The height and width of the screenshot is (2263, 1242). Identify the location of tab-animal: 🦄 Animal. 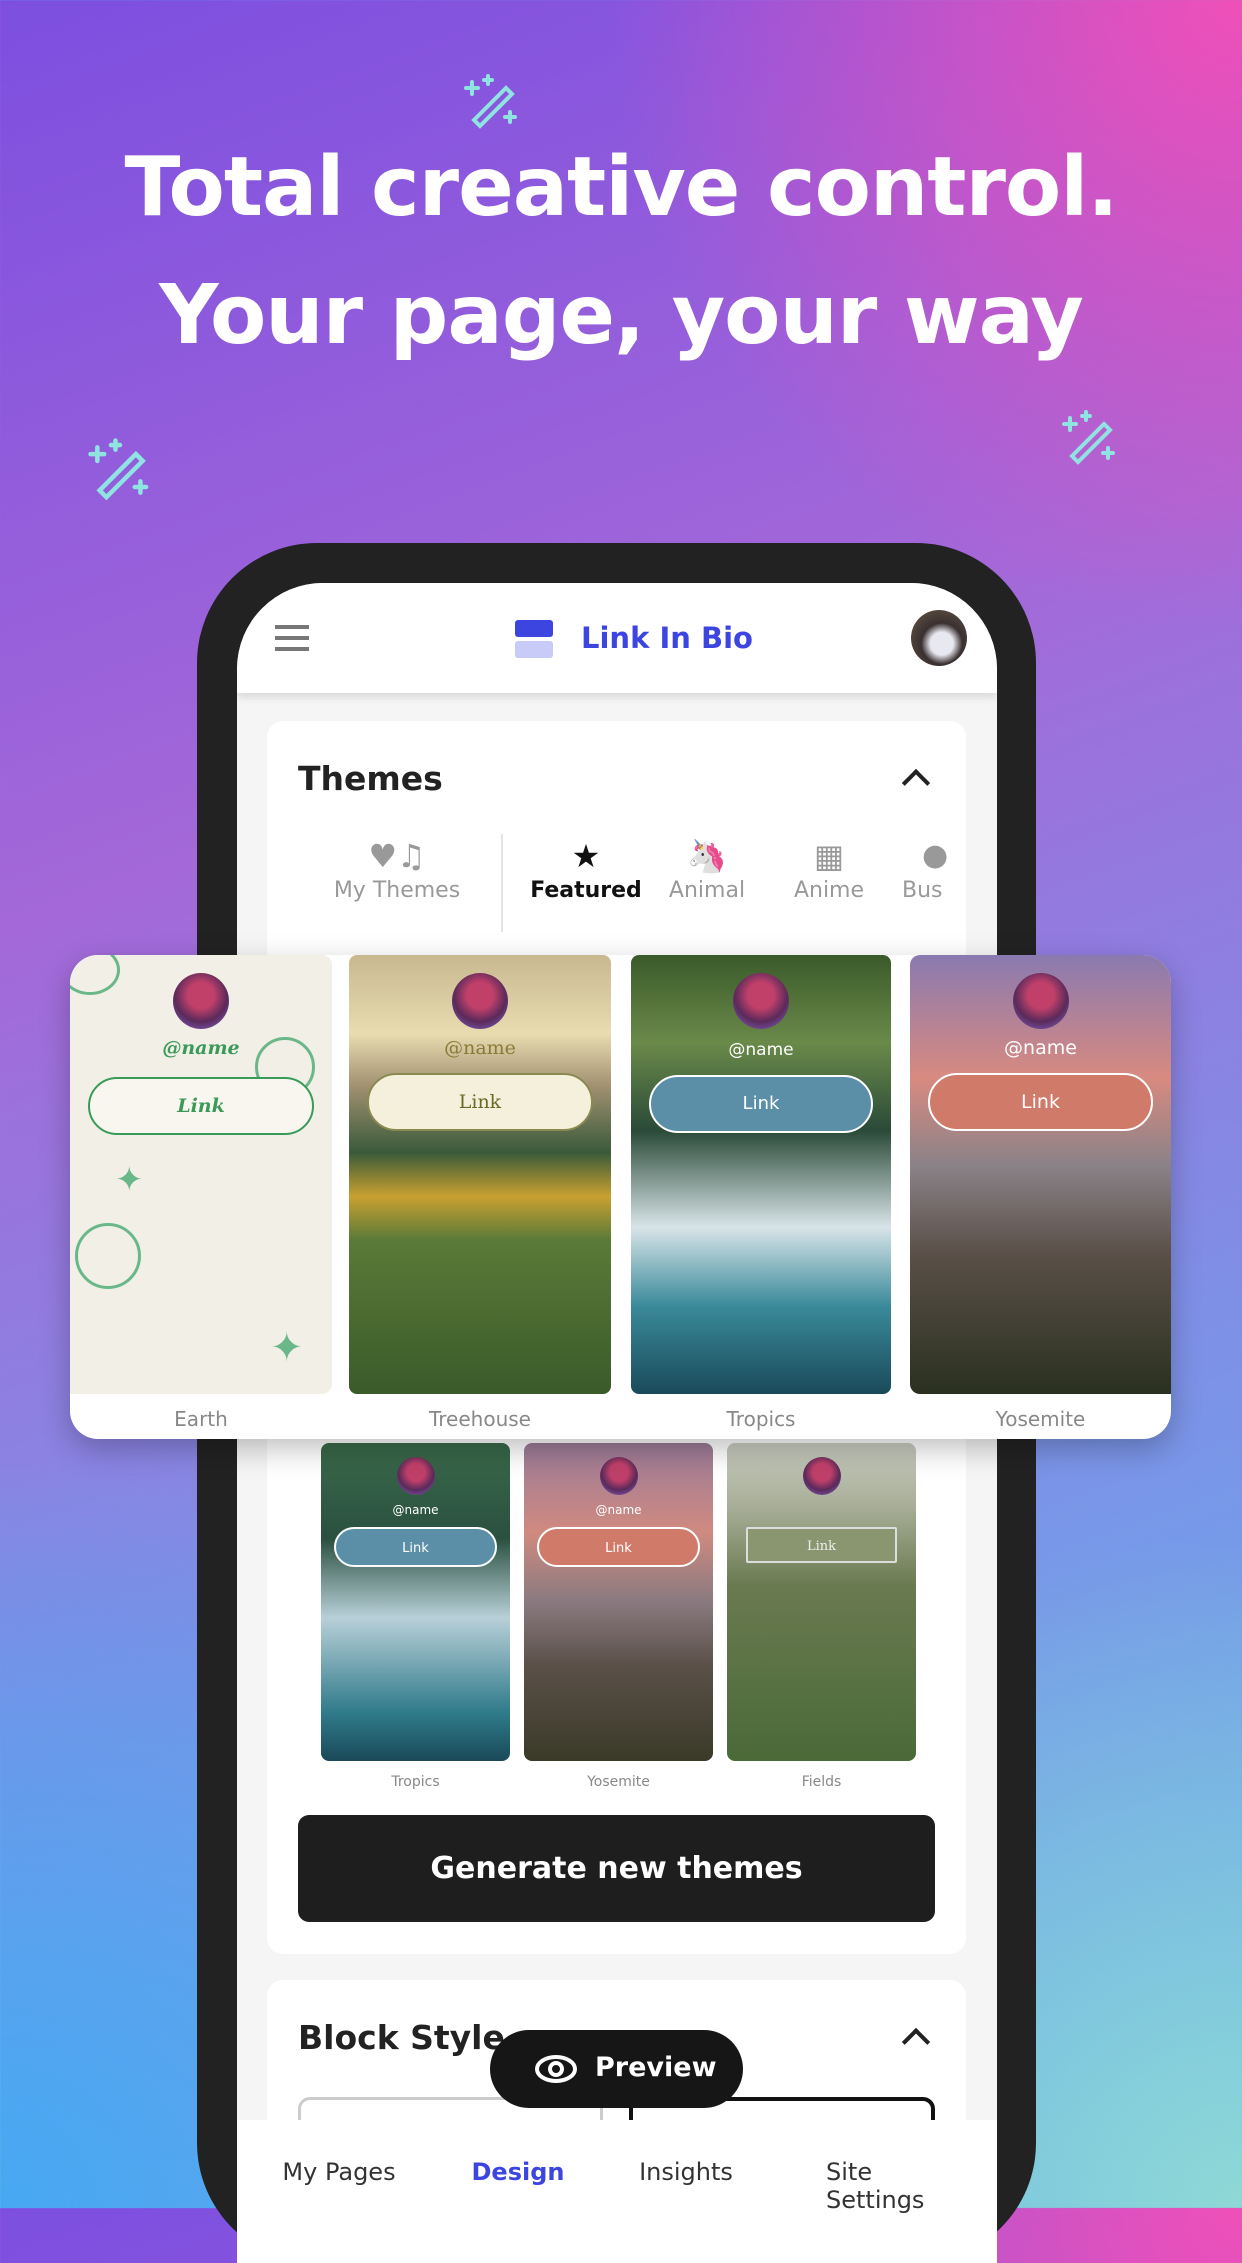
(707, 868).